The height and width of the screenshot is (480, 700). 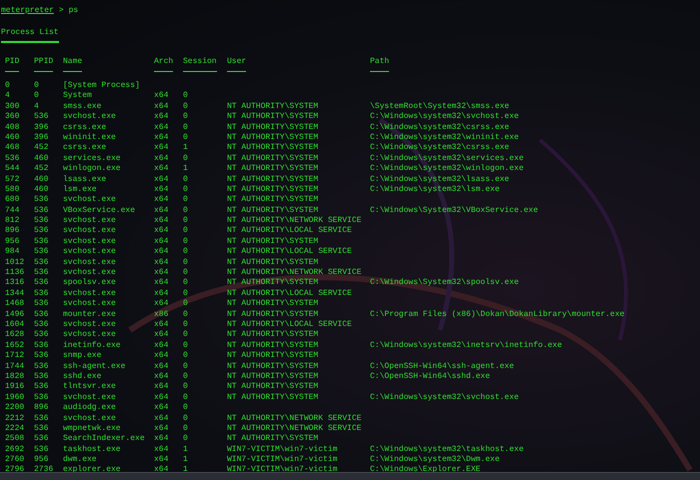 I want to click on table-cell-text: NT AUTHORITY\NETWORK SERVICE, so click(x=294, y=429).